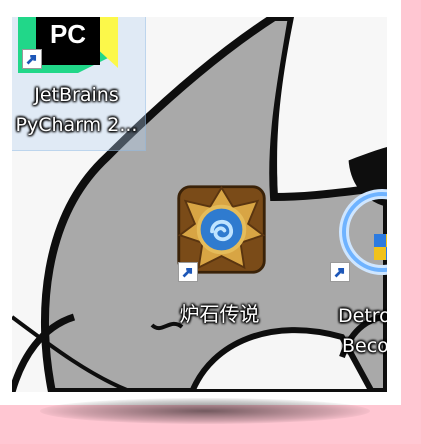 The width and height of the screenshot is (421, 444). What do you see at coordinates (76, 95) in the screenshot?
I see `pycharm-label-line1: JetBrains` at bounding box center [76, 95].